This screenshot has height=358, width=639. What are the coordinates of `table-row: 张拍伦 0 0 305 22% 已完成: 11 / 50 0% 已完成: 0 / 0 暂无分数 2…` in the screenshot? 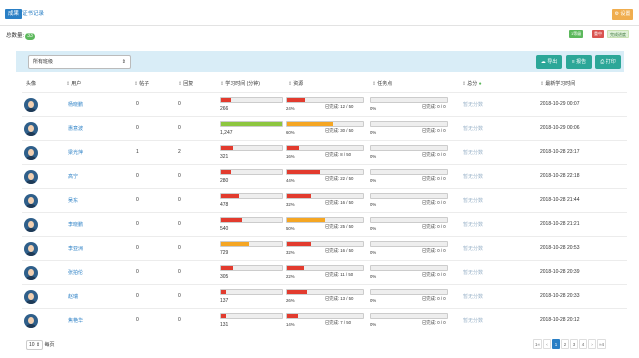 It's located at (324, 272).